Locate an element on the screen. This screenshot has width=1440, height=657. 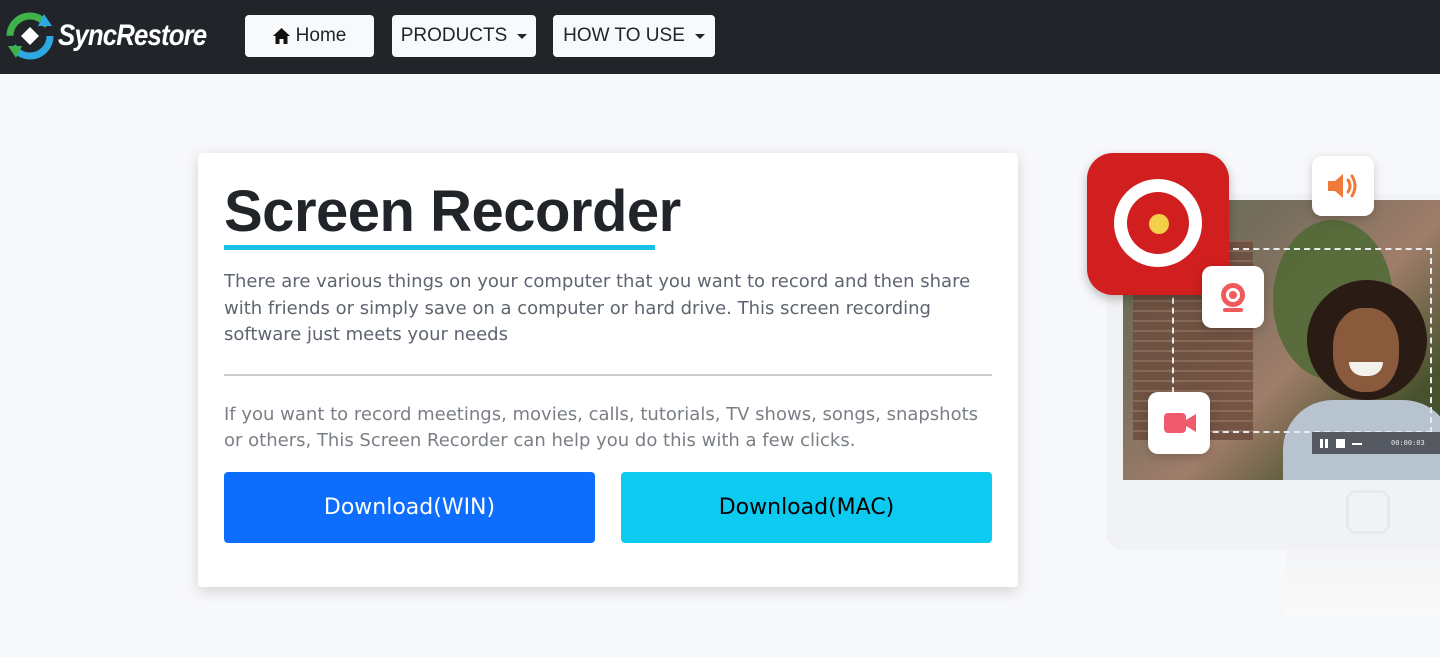
speaker-icon is located at coordinates (1342, 186).